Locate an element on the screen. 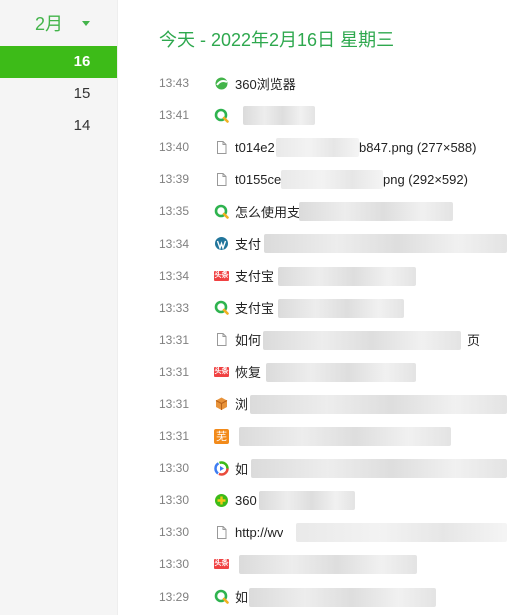  history-row: 13:39 t0155ce png (292×592) is located at coordinates (312, 179).